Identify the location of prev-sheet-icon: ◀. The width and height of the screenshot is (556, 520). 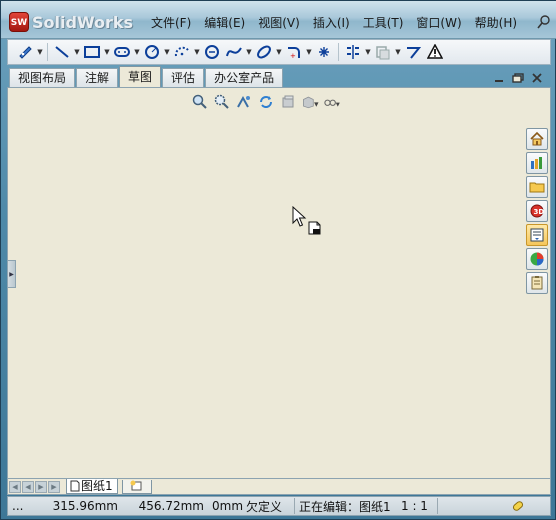
(28, 486).